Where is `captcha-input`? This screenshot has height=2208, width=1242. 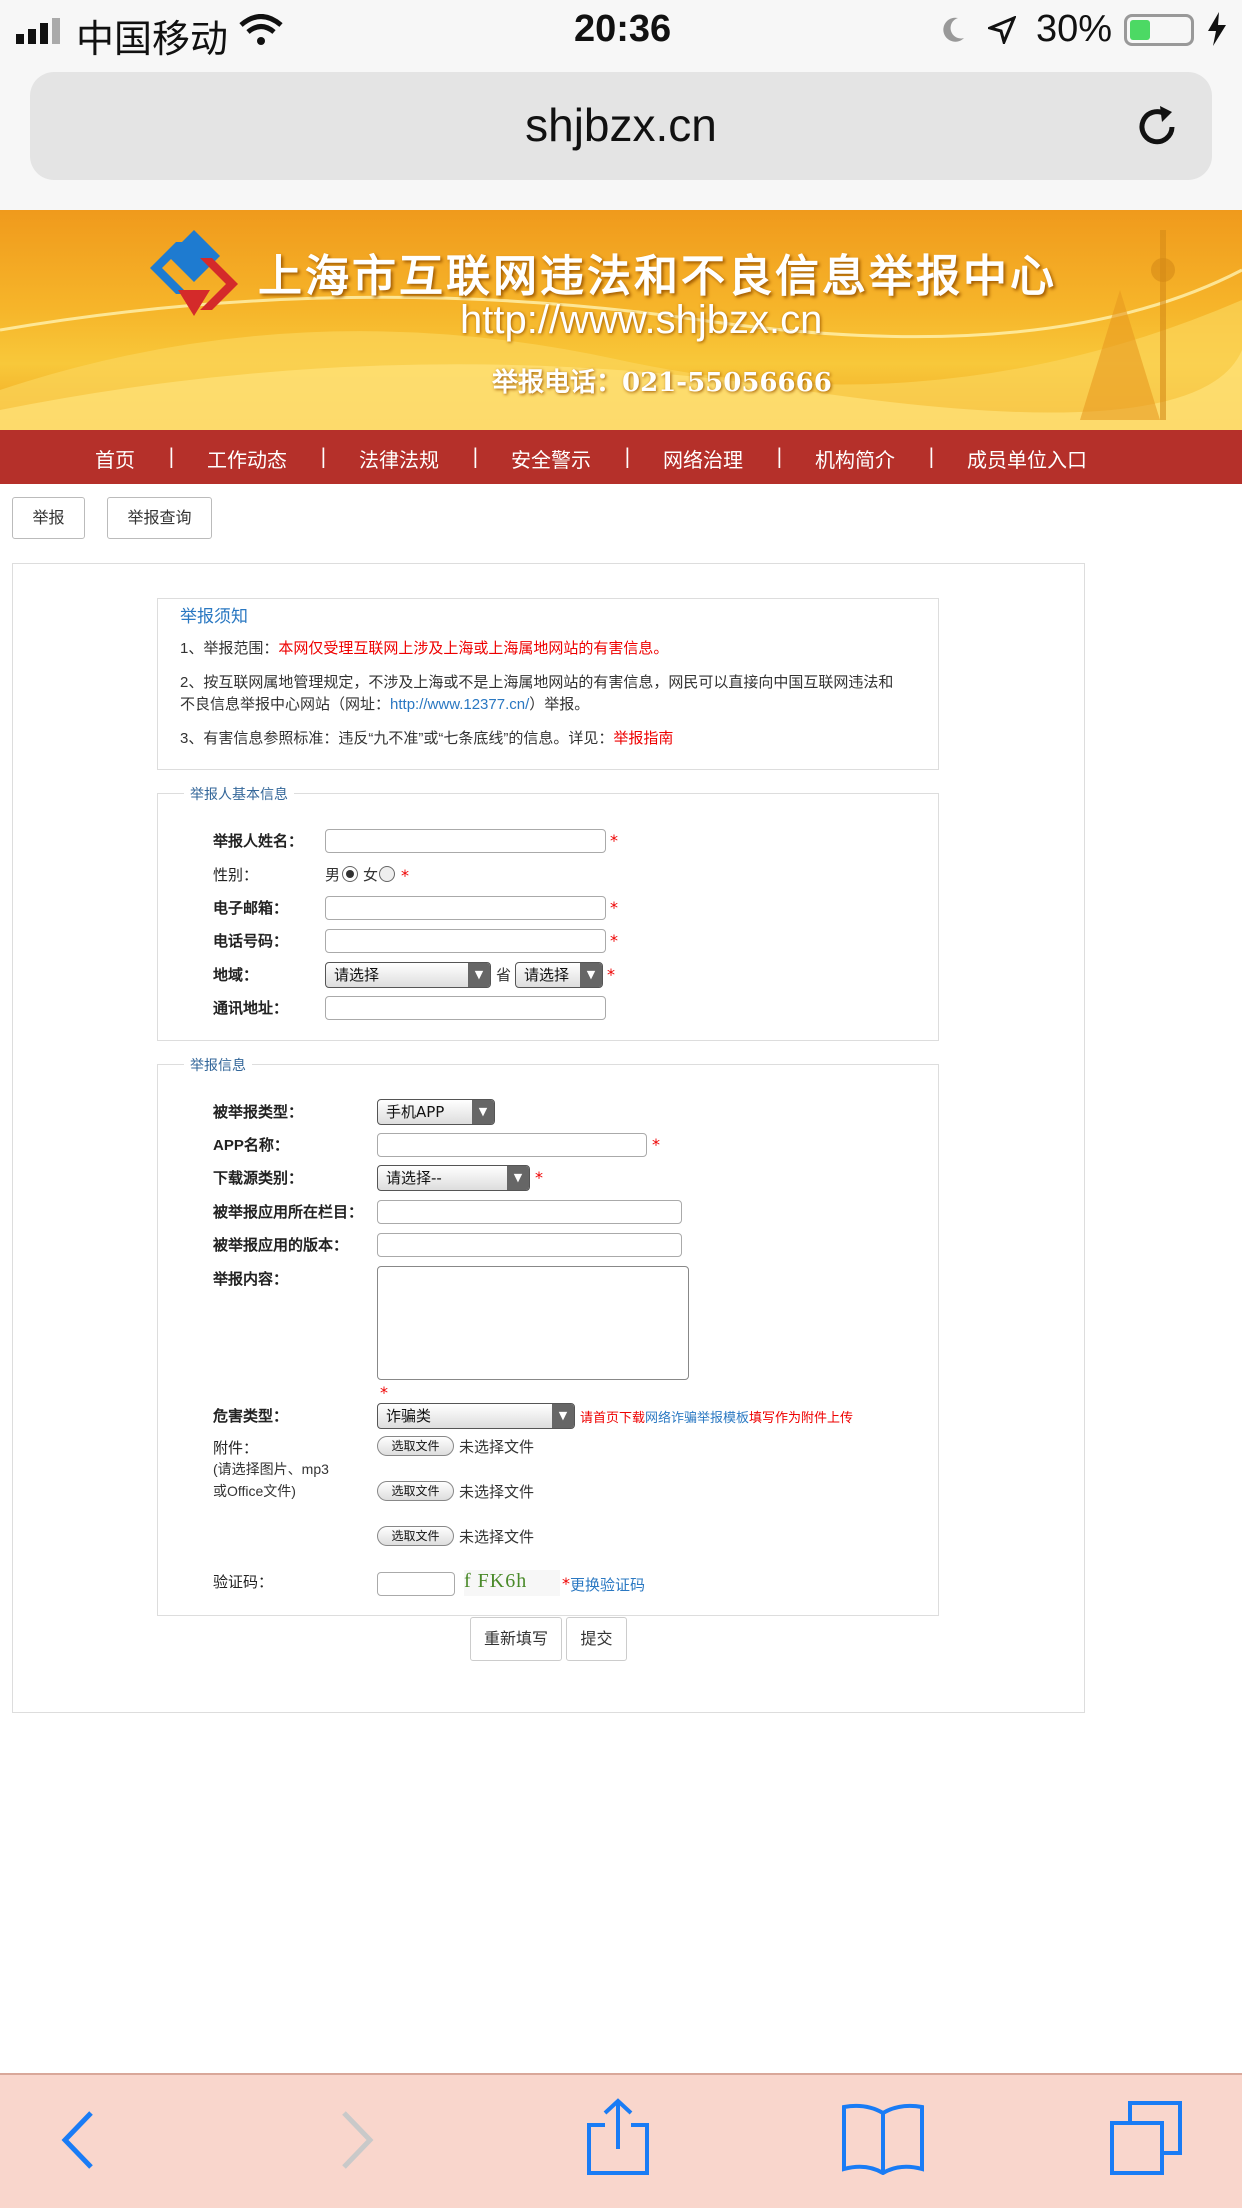 captcha-input is located at coordinates (416, 1584).